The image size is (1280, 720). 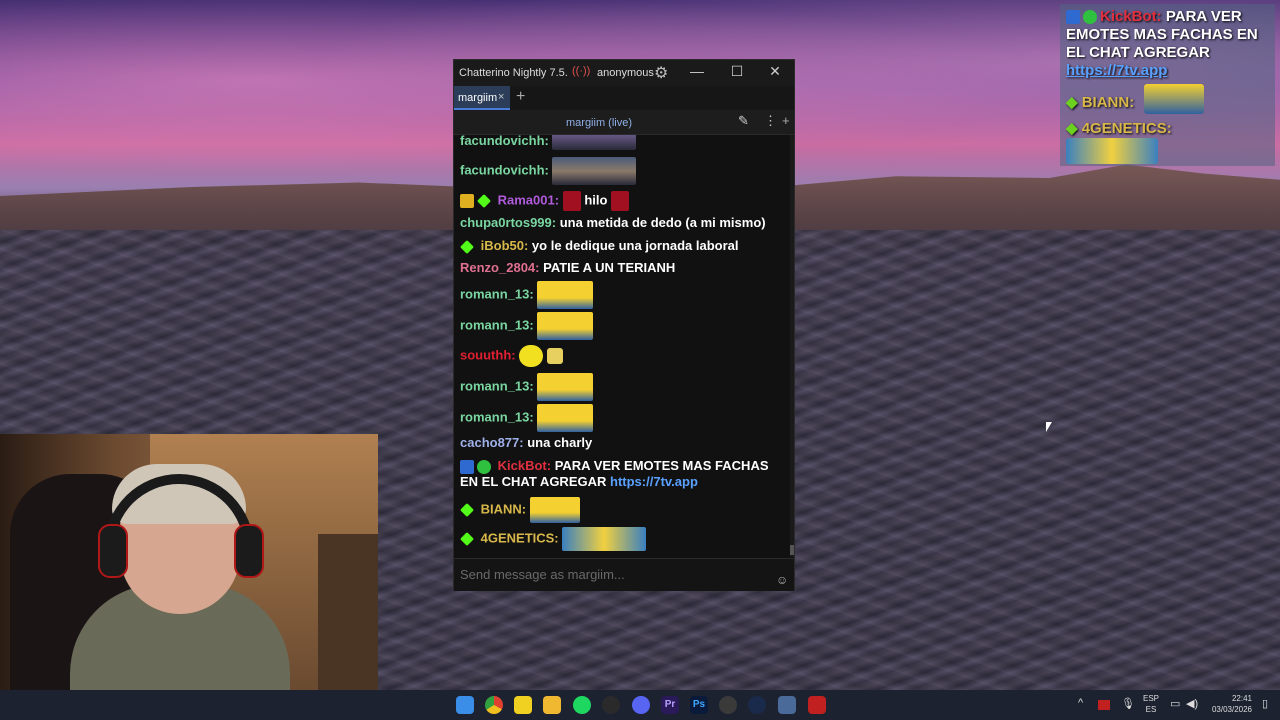 What do you see at coordinates (508, 222) in the screenshot?
I see `chat-username: chupa0rtos999:` at bounding box center [508, 222].